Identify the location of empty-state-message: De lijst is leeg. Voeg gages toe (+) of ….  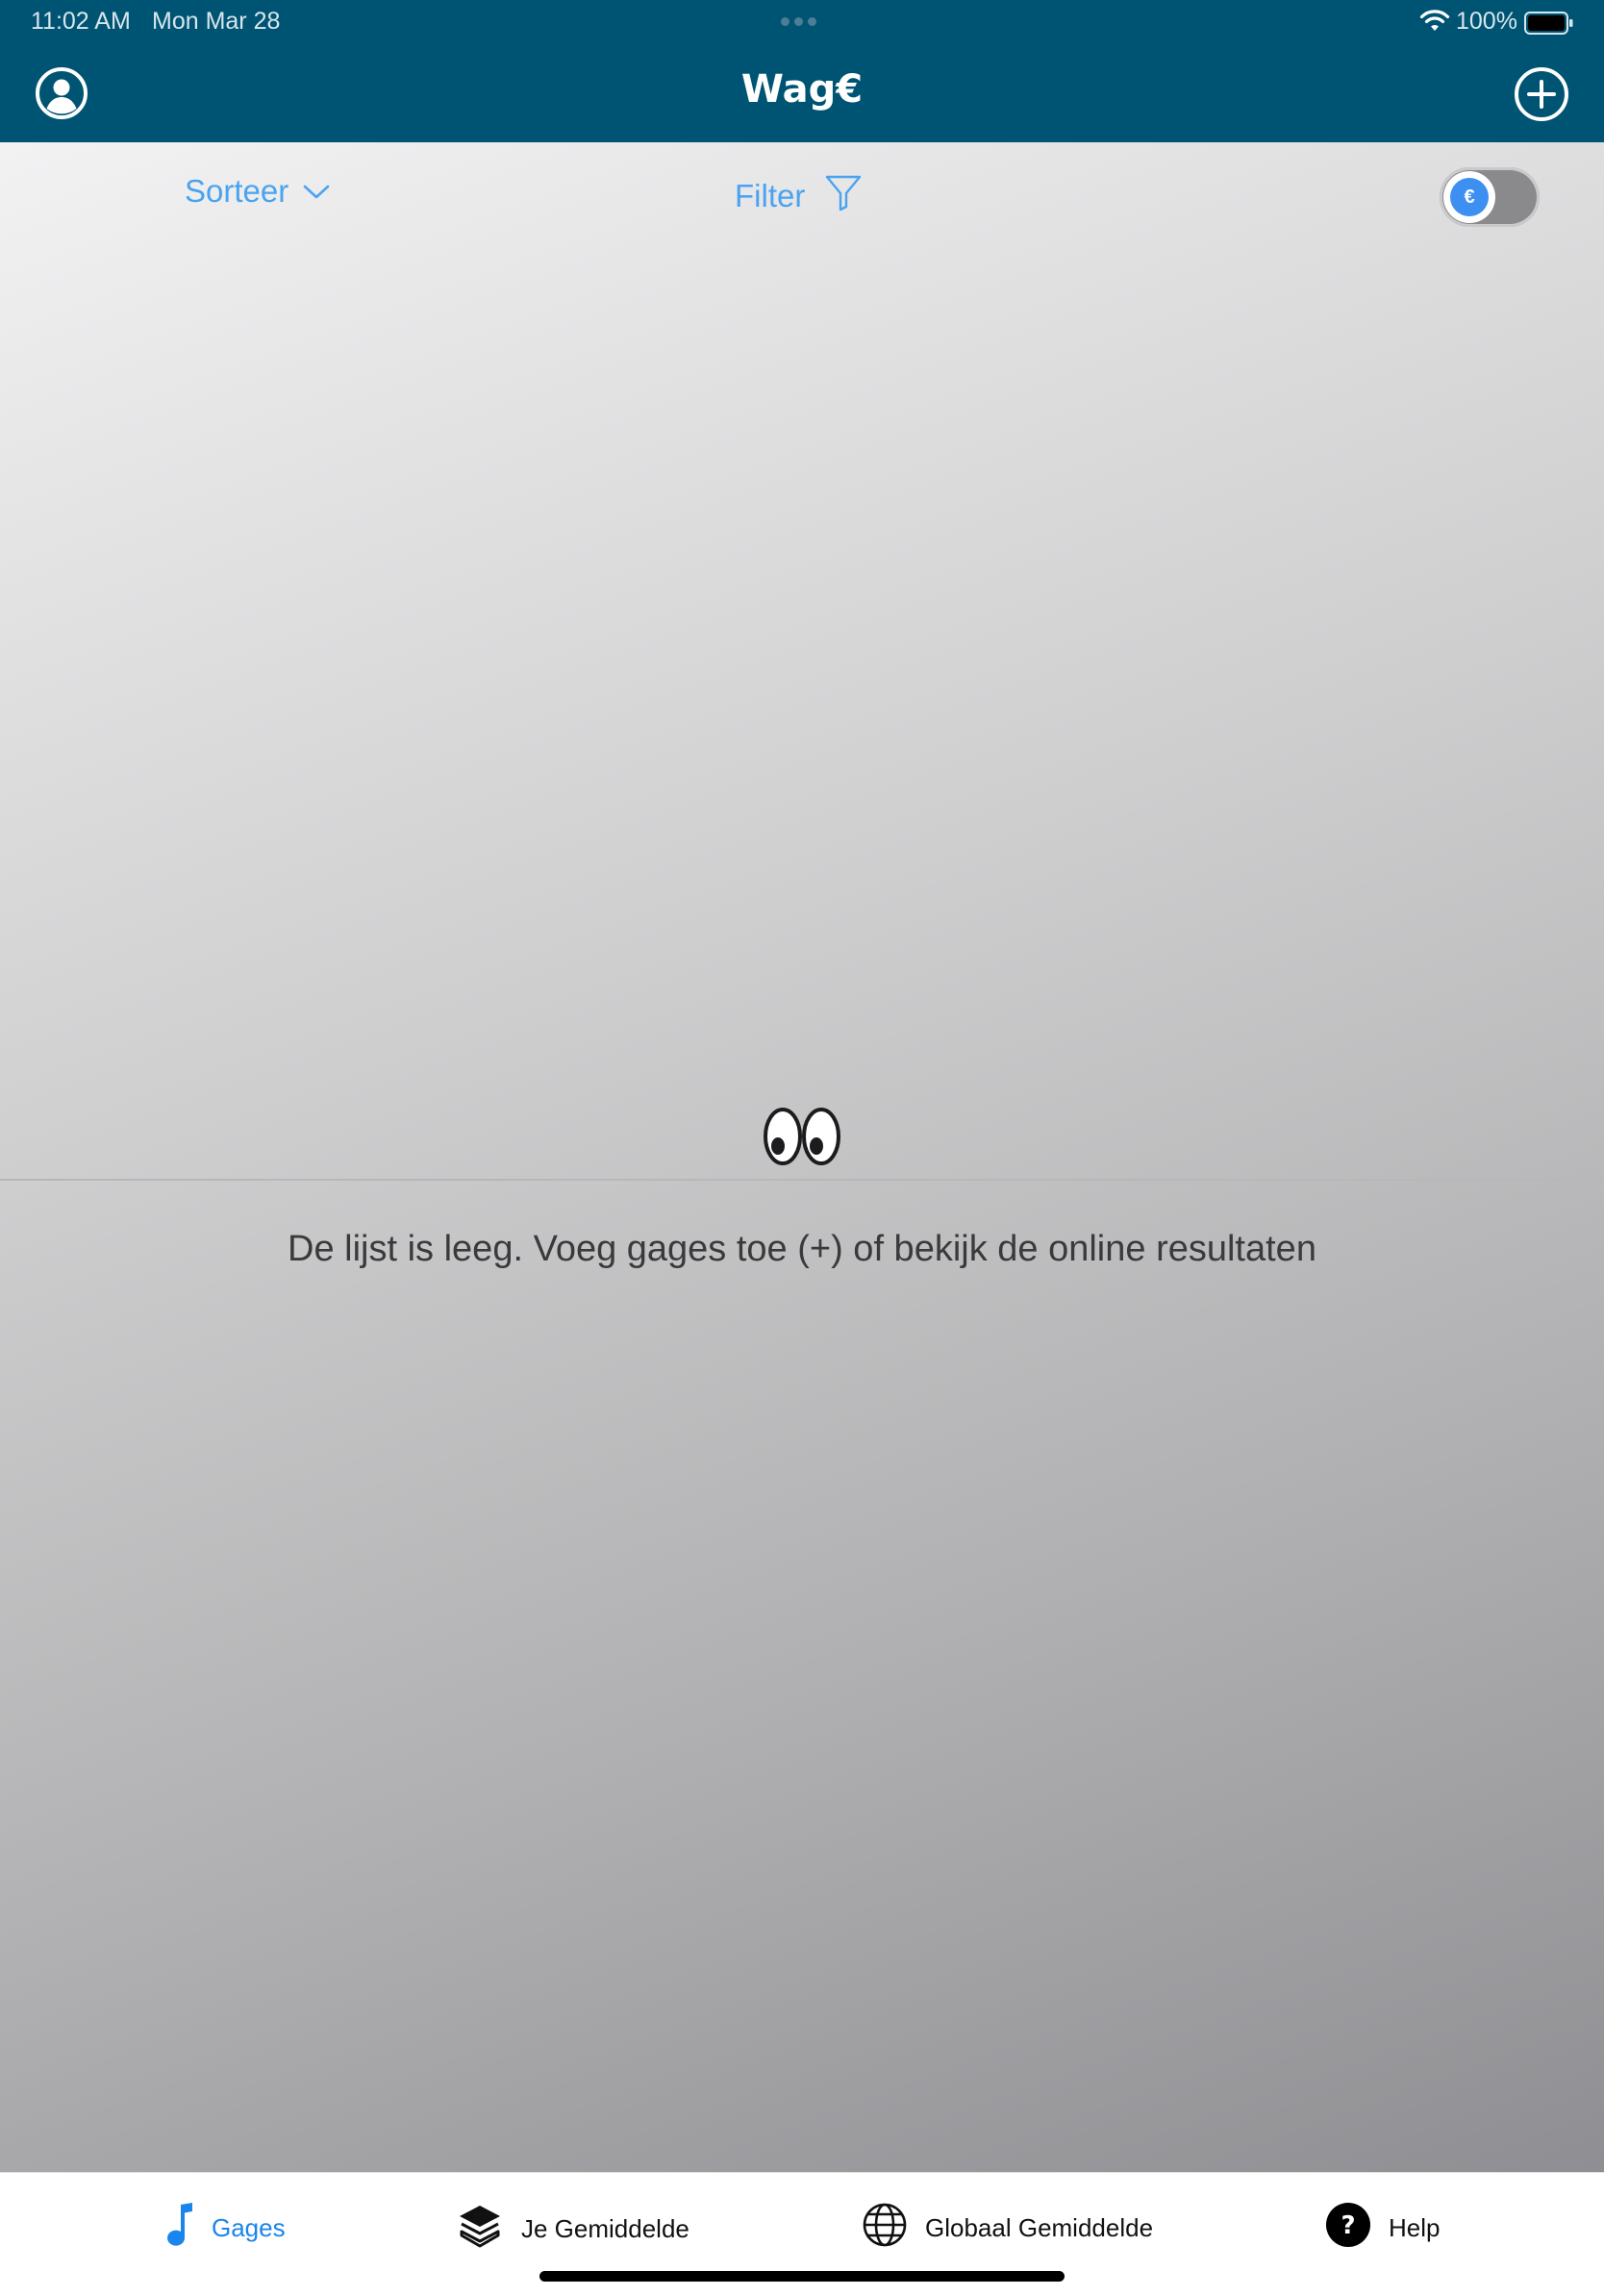
(802, 1249).